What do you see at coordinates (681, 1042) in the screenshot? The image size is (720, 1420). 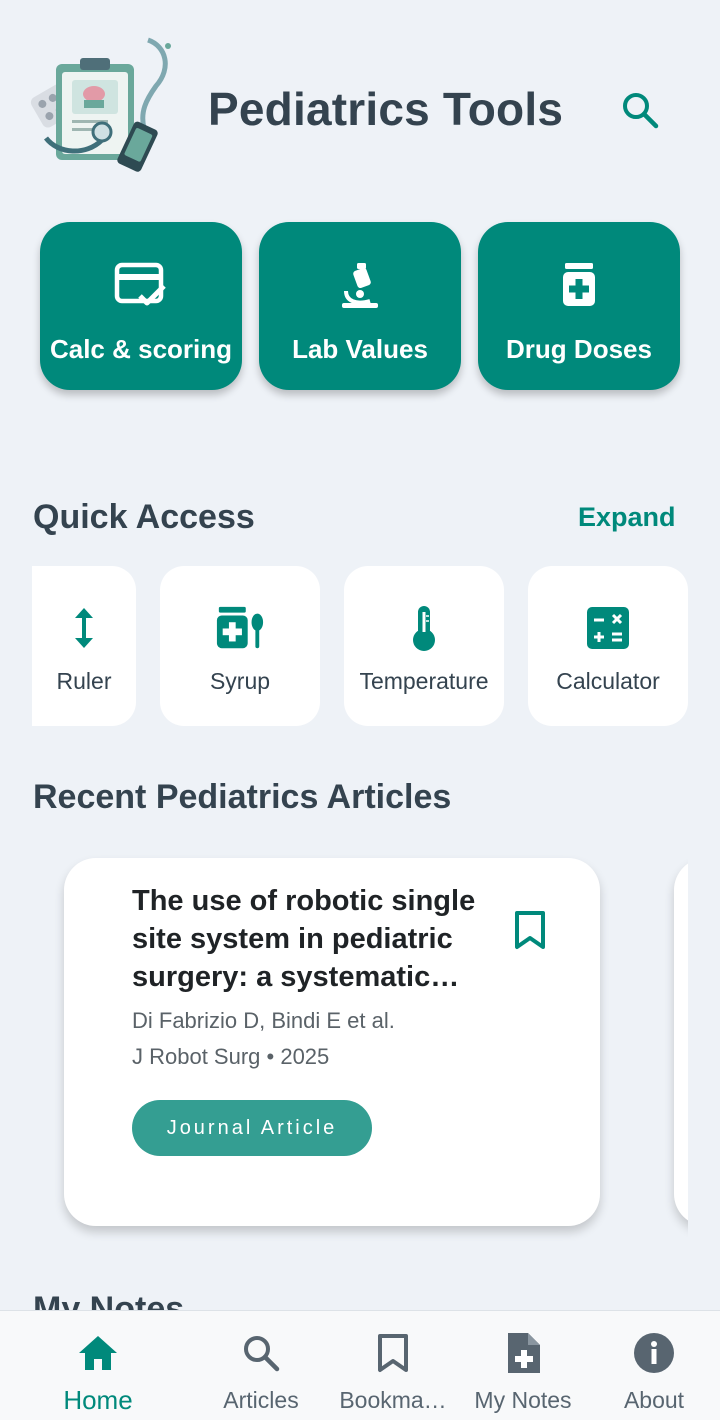 I see `next-article-card` at bounding box center [681, 1042].